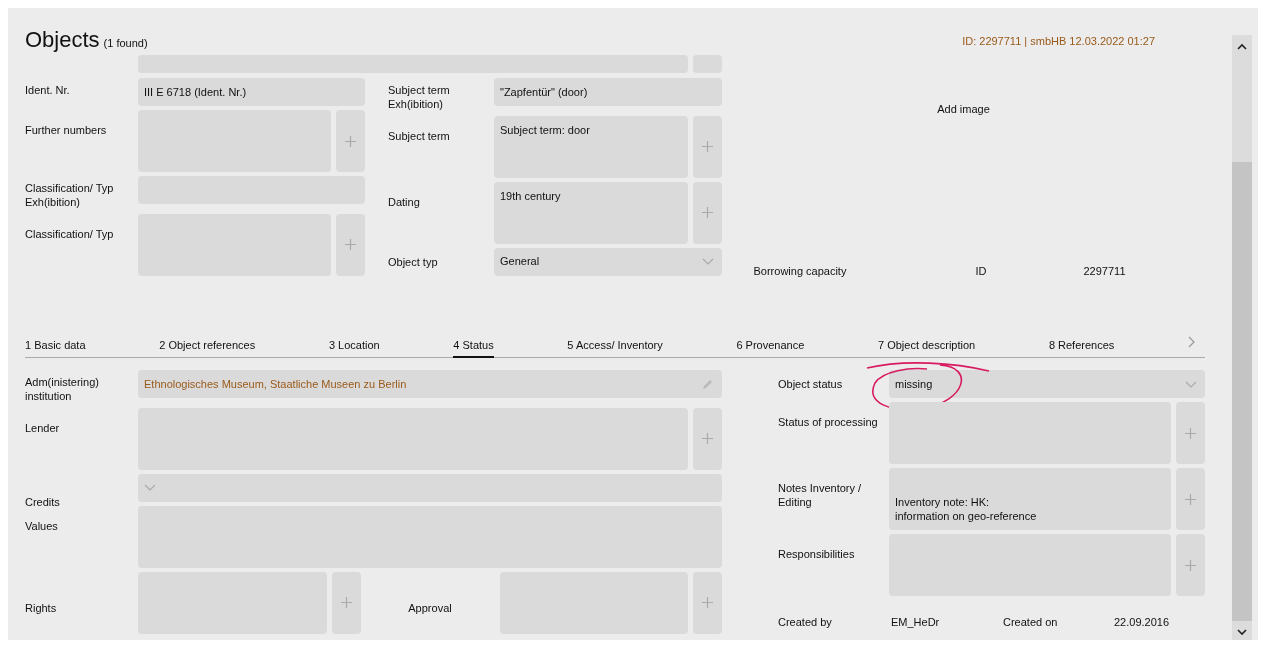 The width and height of the screenshot is (1266, 647). I want to click on field-label: Approval, so click(430, 608).